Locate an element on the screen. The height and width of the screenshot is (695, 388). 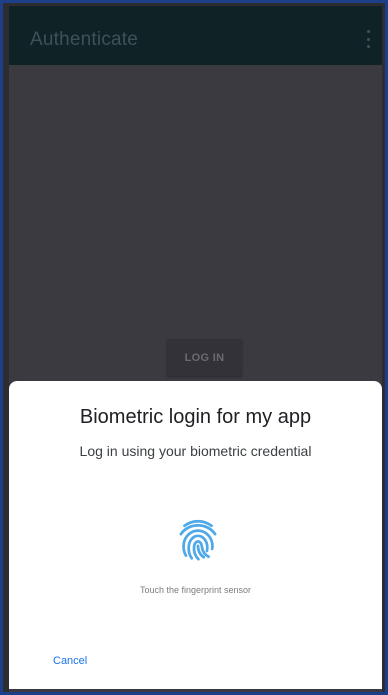
app-bar-title: Authenticate is located at coordinates (84, 39).